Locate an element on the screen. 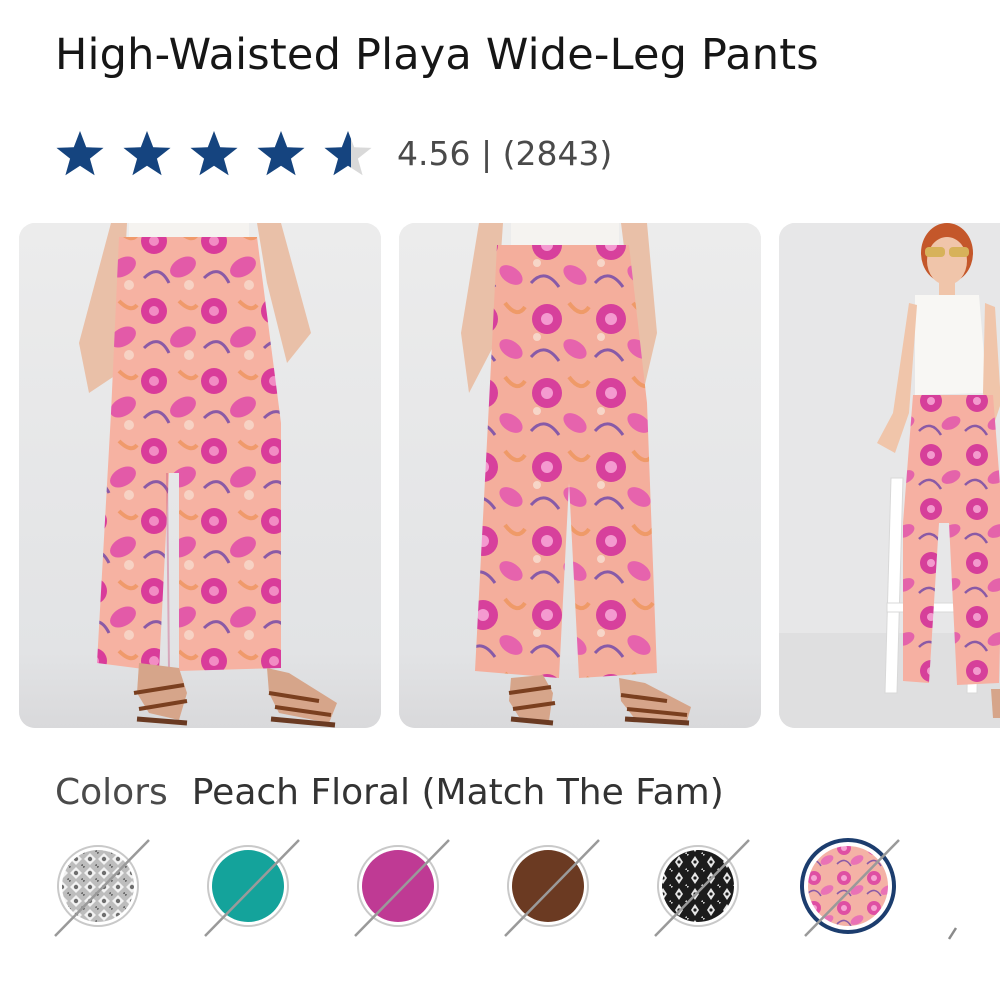 This screenshot has height=1000, width=1000. swatch-black-damask is located at coordinates (704, 888).